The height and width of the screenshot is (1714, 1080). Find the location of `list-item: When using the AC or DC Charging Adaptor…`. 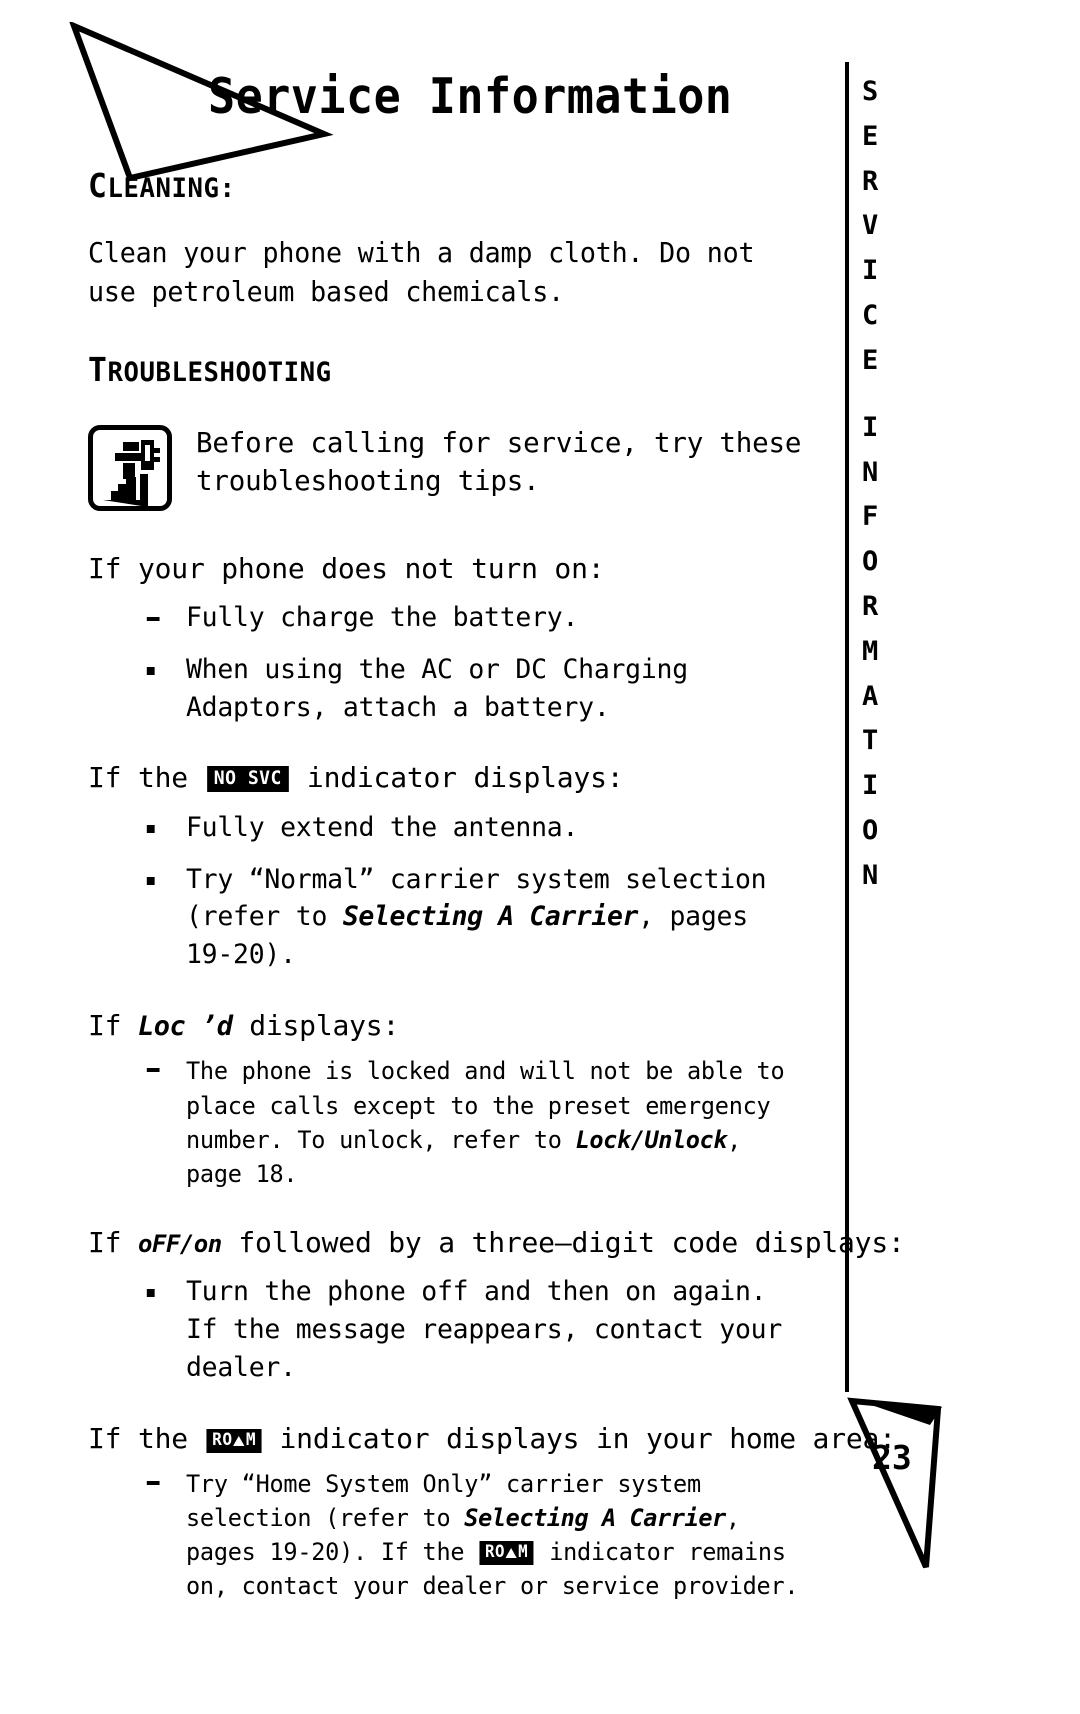

list-item: When using the AC or DC Charging Adaptor… is located at coordinates (445, 689).